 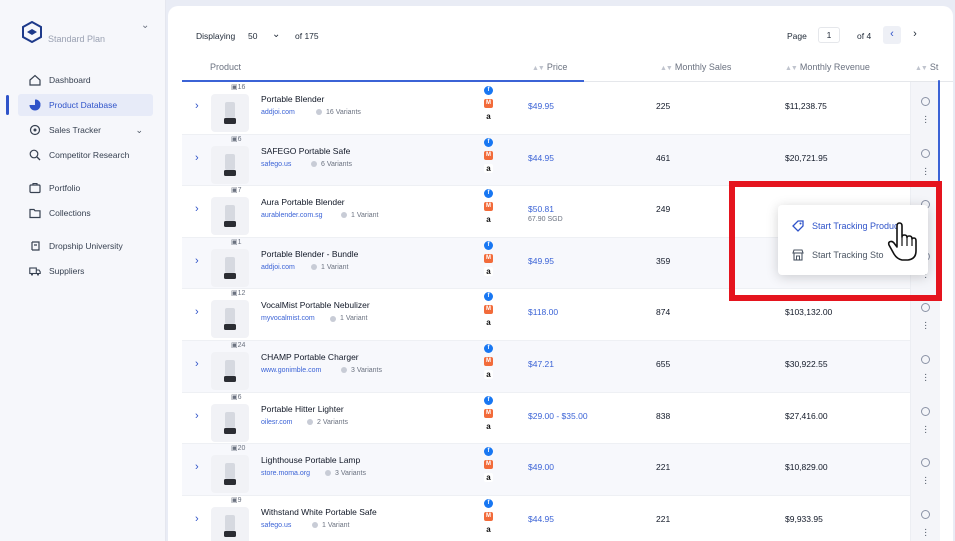 I want to click on product-name: Portable Blender - Bundle, so click(x=309, y=254).